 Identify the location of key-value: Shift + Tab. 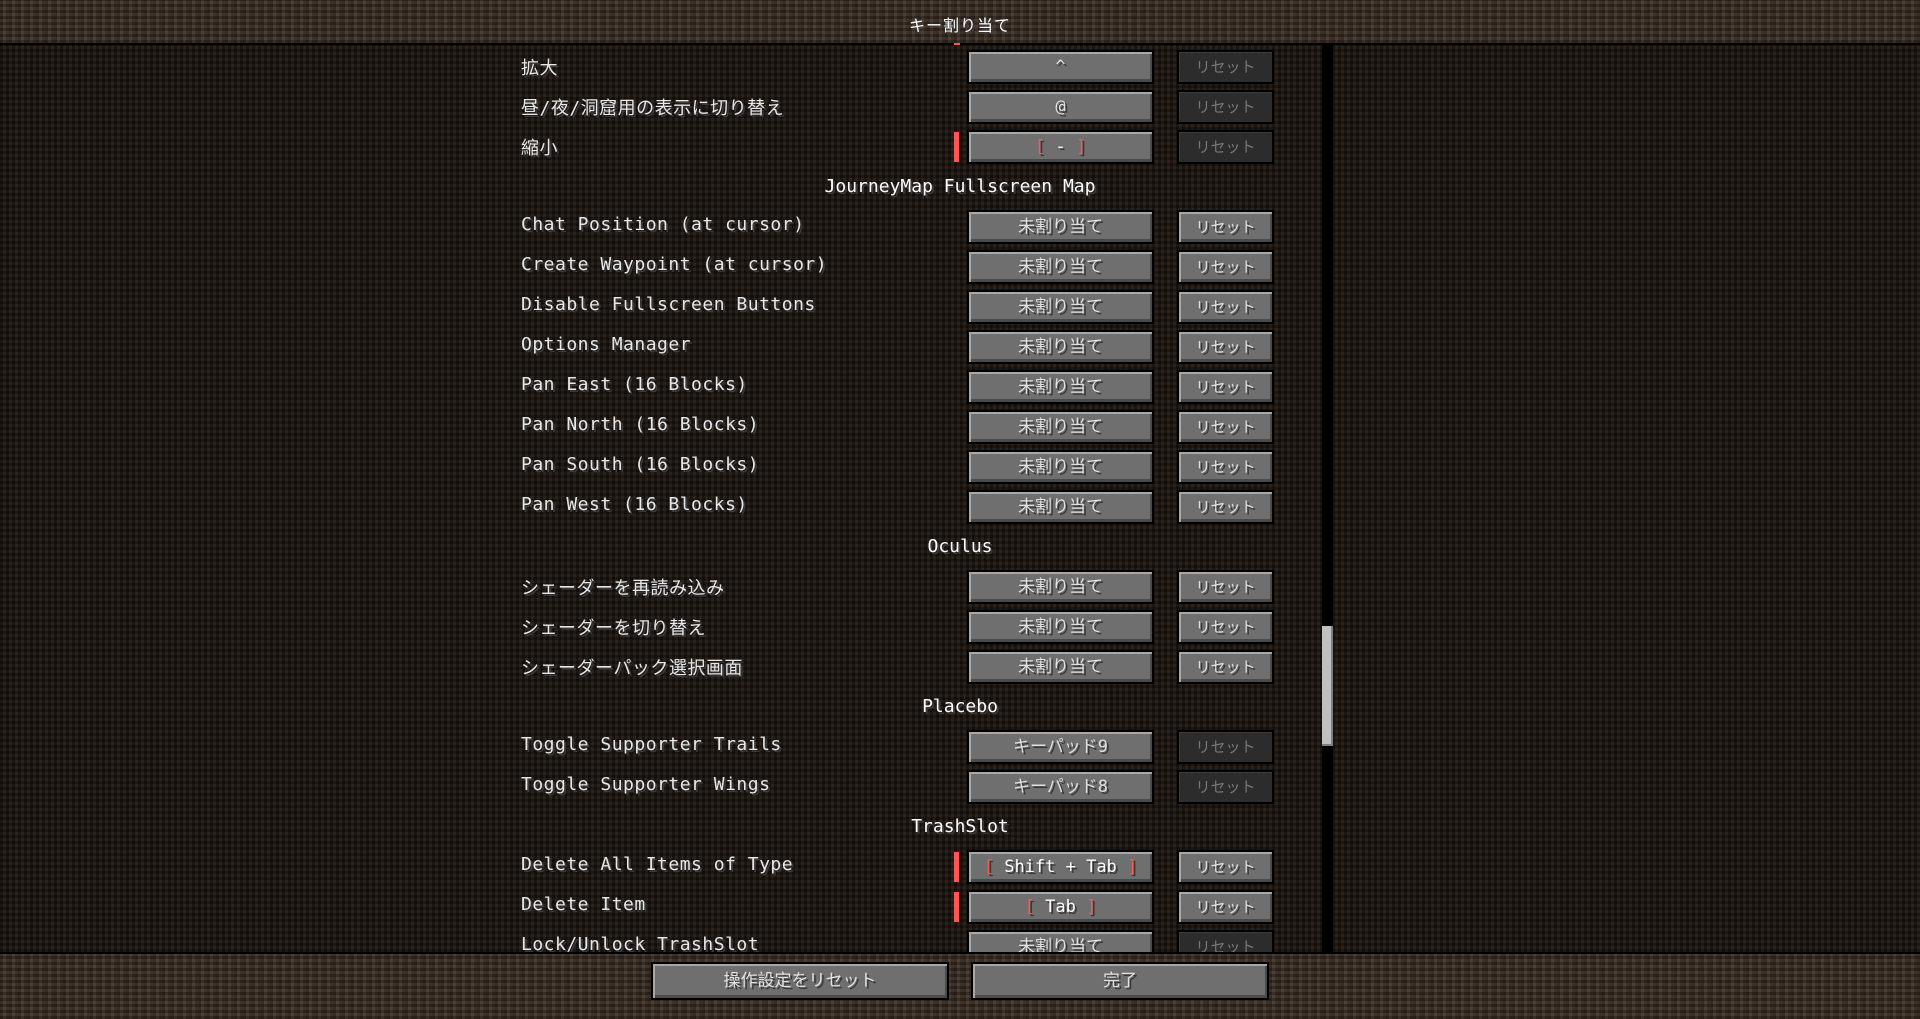
(1060, 867).